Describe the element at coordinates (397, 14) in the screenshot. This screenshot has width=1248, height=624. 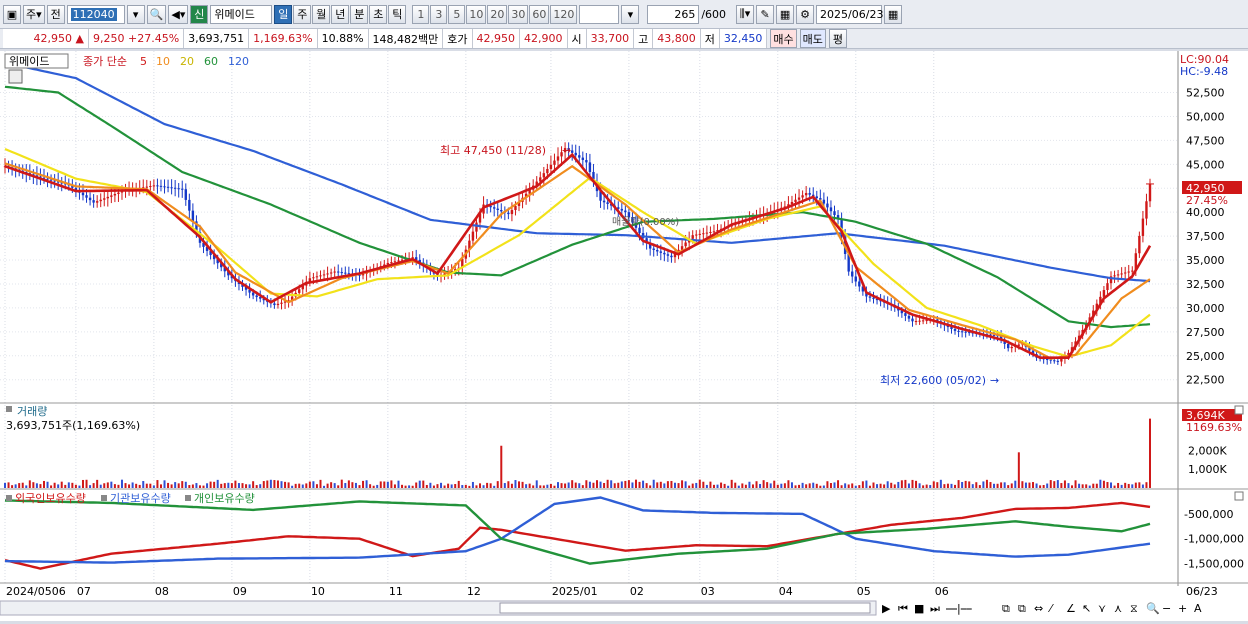
I see `period-tab-6: 틱` at that location.